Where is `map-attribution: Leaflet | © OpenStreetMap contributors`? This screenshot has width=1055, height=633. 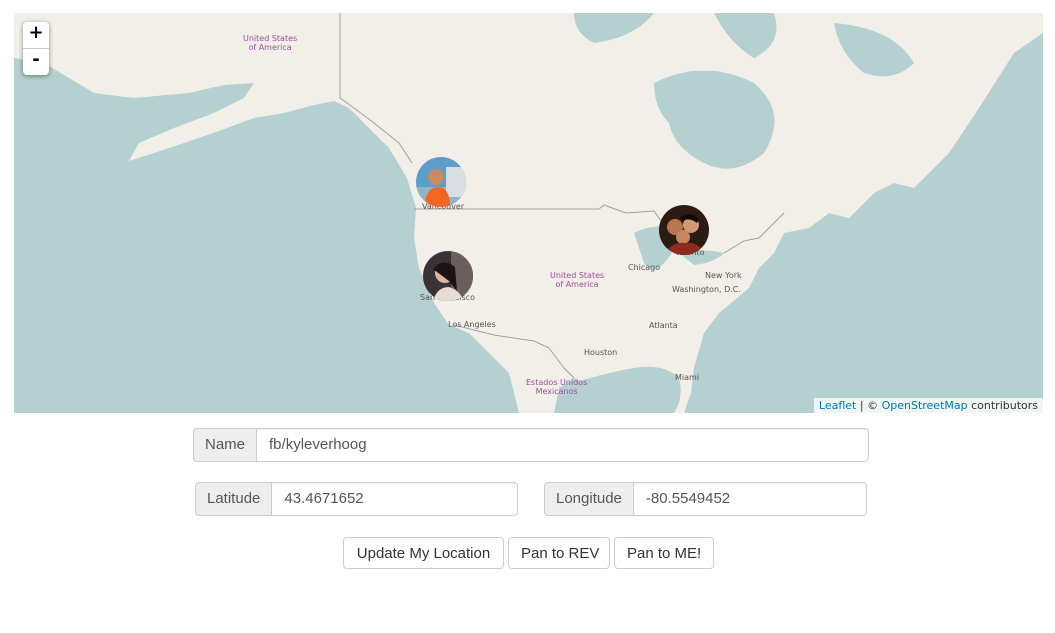
map-attribution: Leaflet | © OpenStreetMap contributors is located at coordinates (928, 405).